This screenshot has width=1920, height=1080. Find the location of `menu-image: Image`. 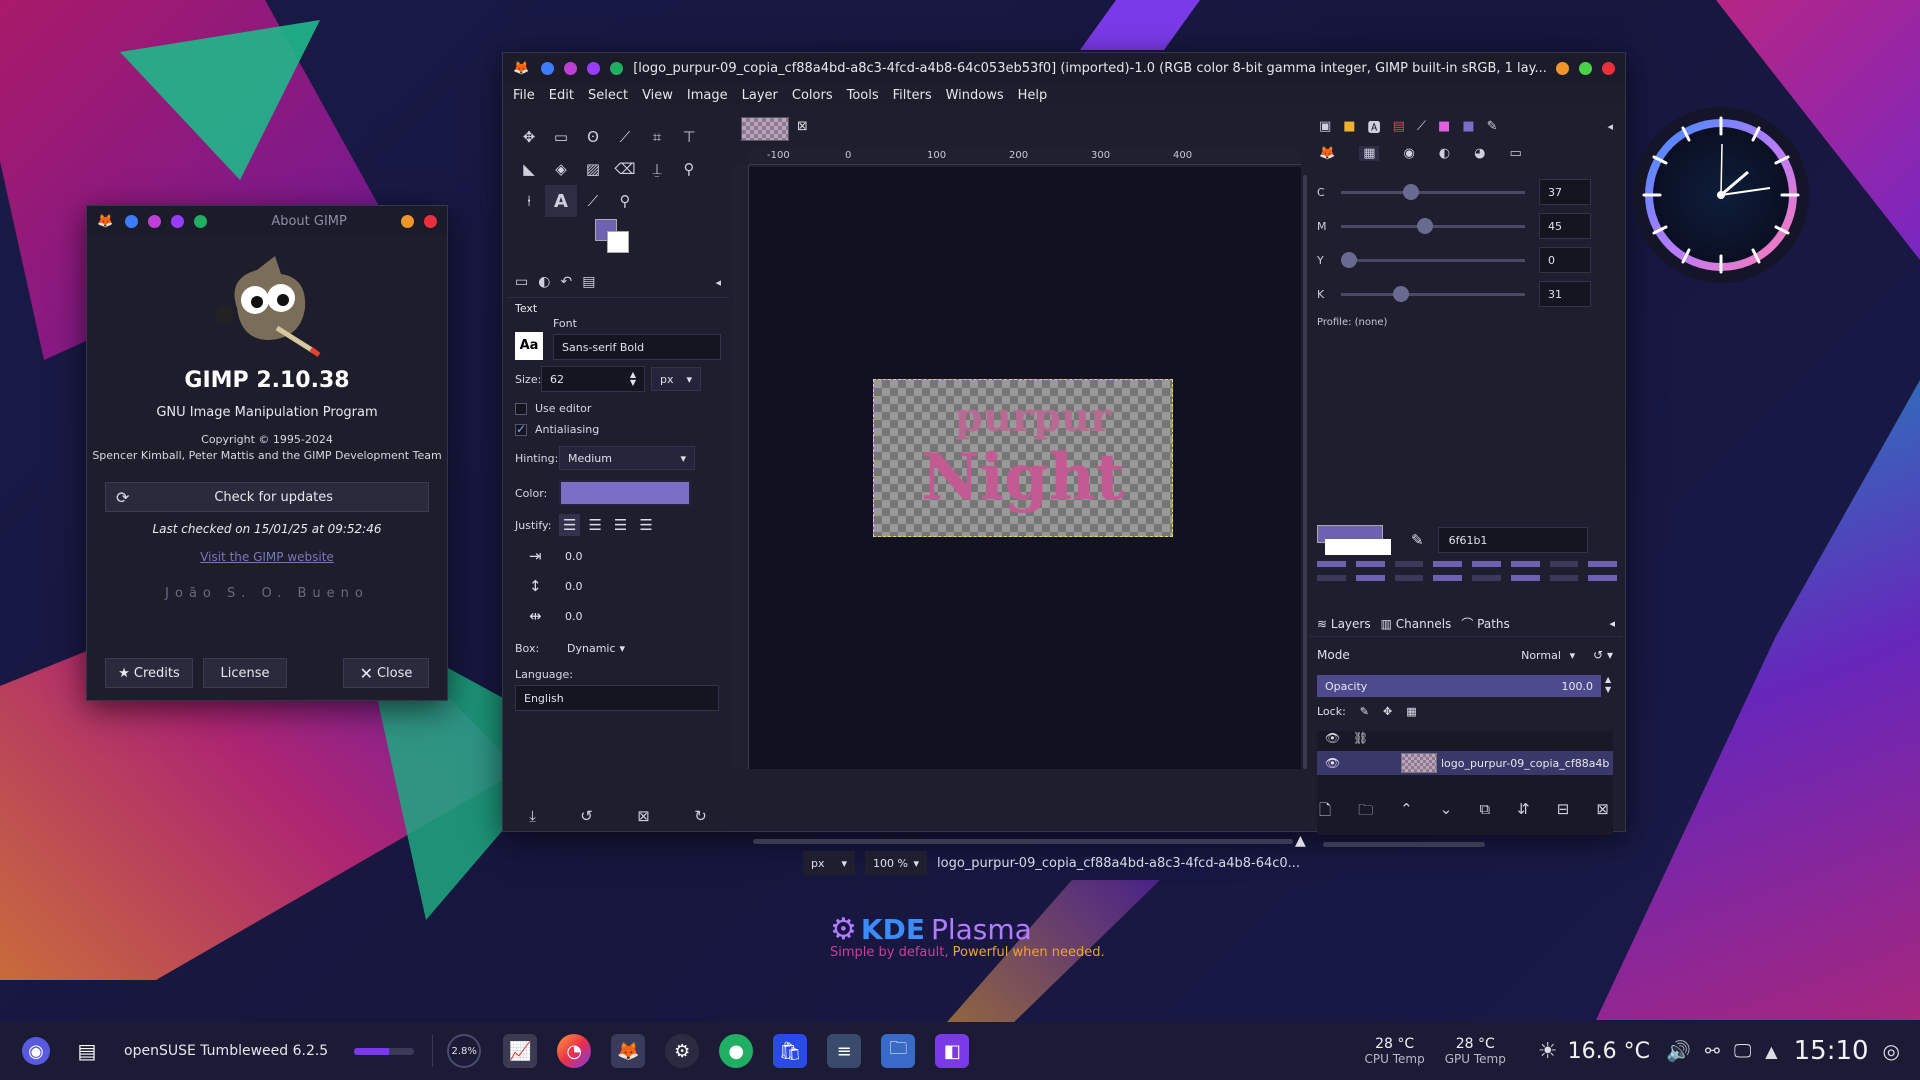

menu-image: Image is located at coordinates (707, 95).